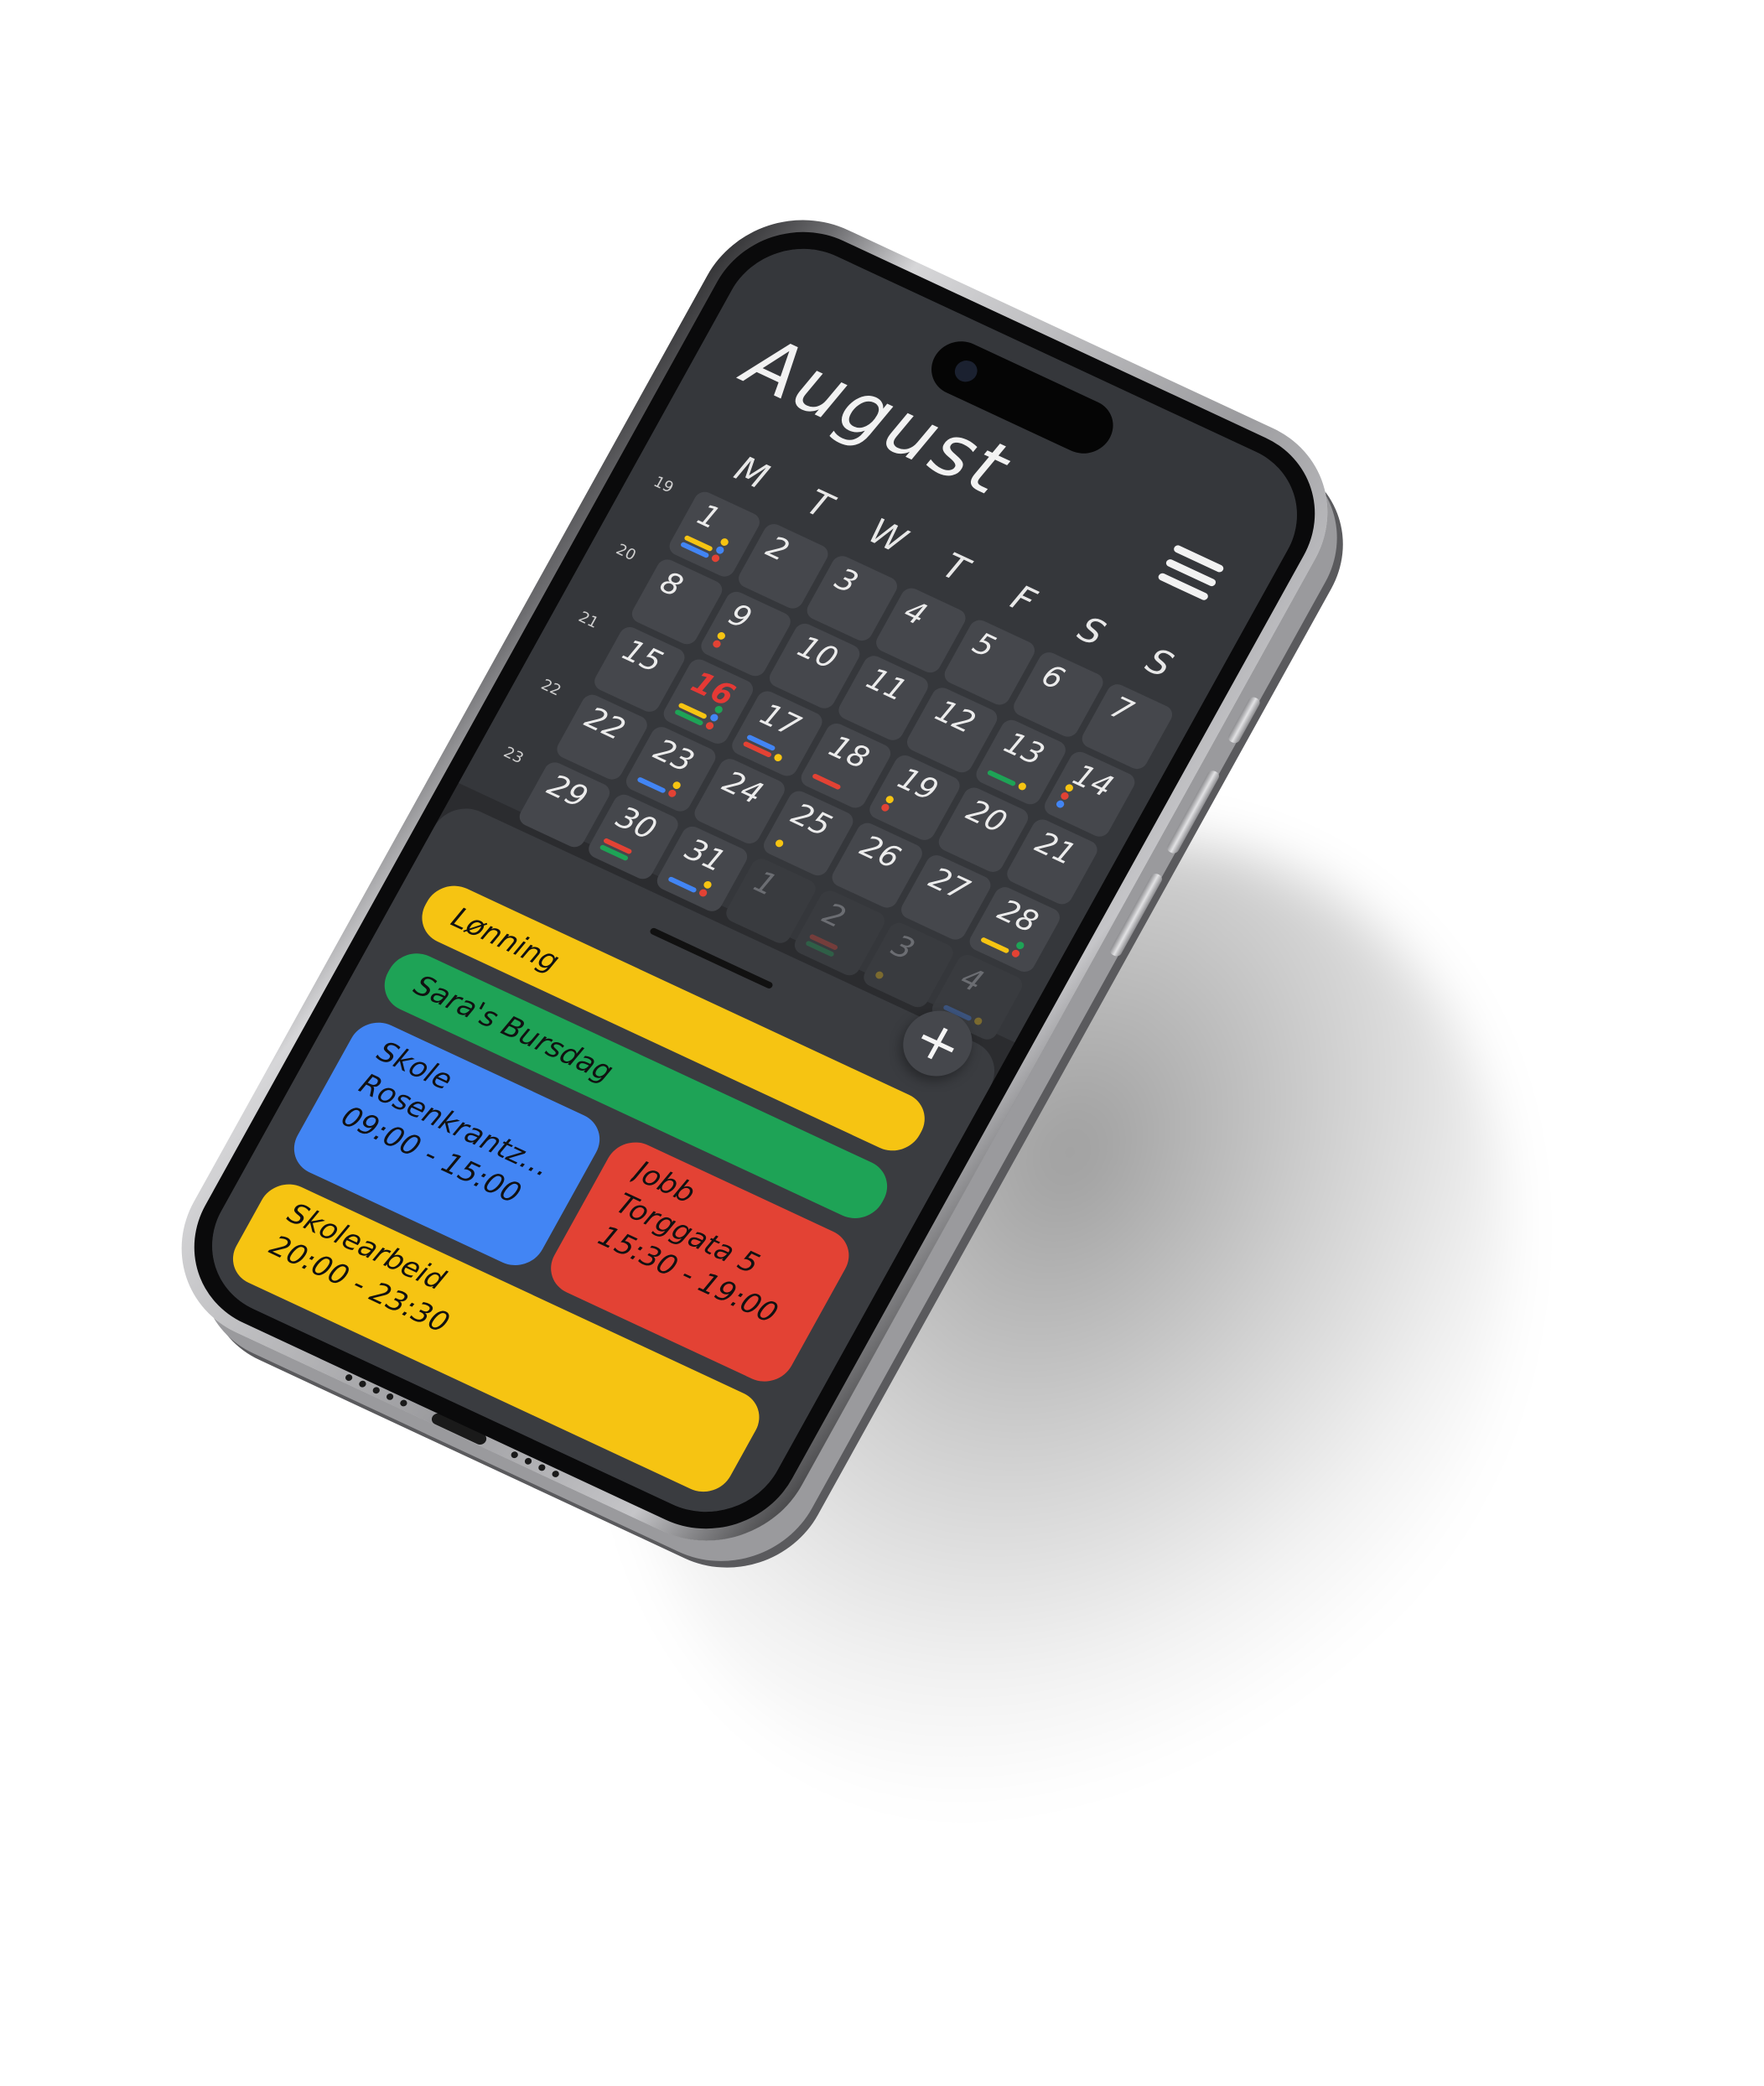  What do you see at coordinates (984, 645) in the screenshot?
I see `day-number: 5` at bounding box center [984, 645].